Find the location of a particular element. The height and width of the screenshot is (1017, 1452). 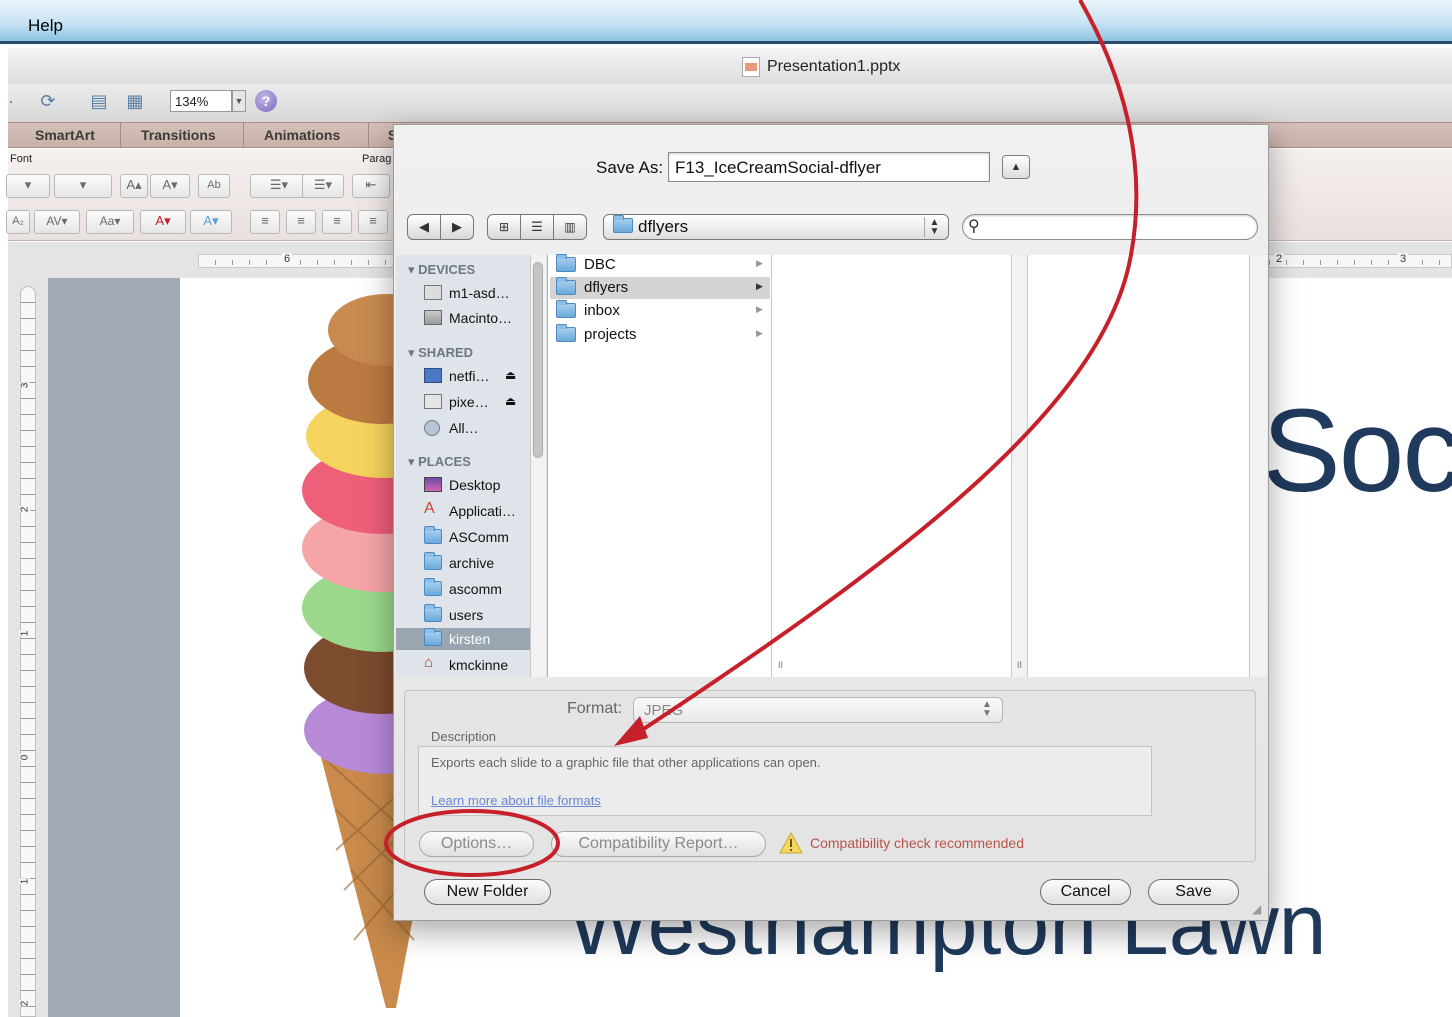

font-size-dropdown: ▾ is located at coordinates (83, 186).